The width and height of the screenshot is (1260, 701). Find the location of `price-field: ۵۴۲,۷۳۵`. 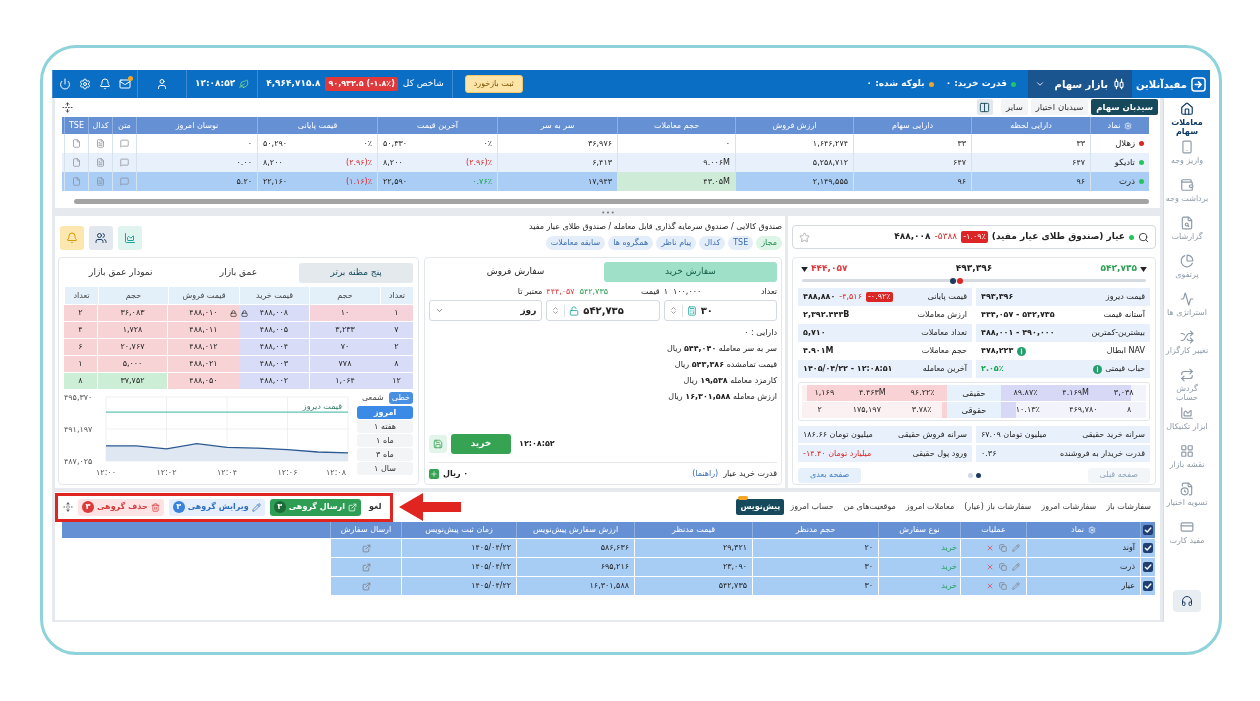

price-field: ۵۴۲,۷۳۵ is located at coordinates (603, 310).